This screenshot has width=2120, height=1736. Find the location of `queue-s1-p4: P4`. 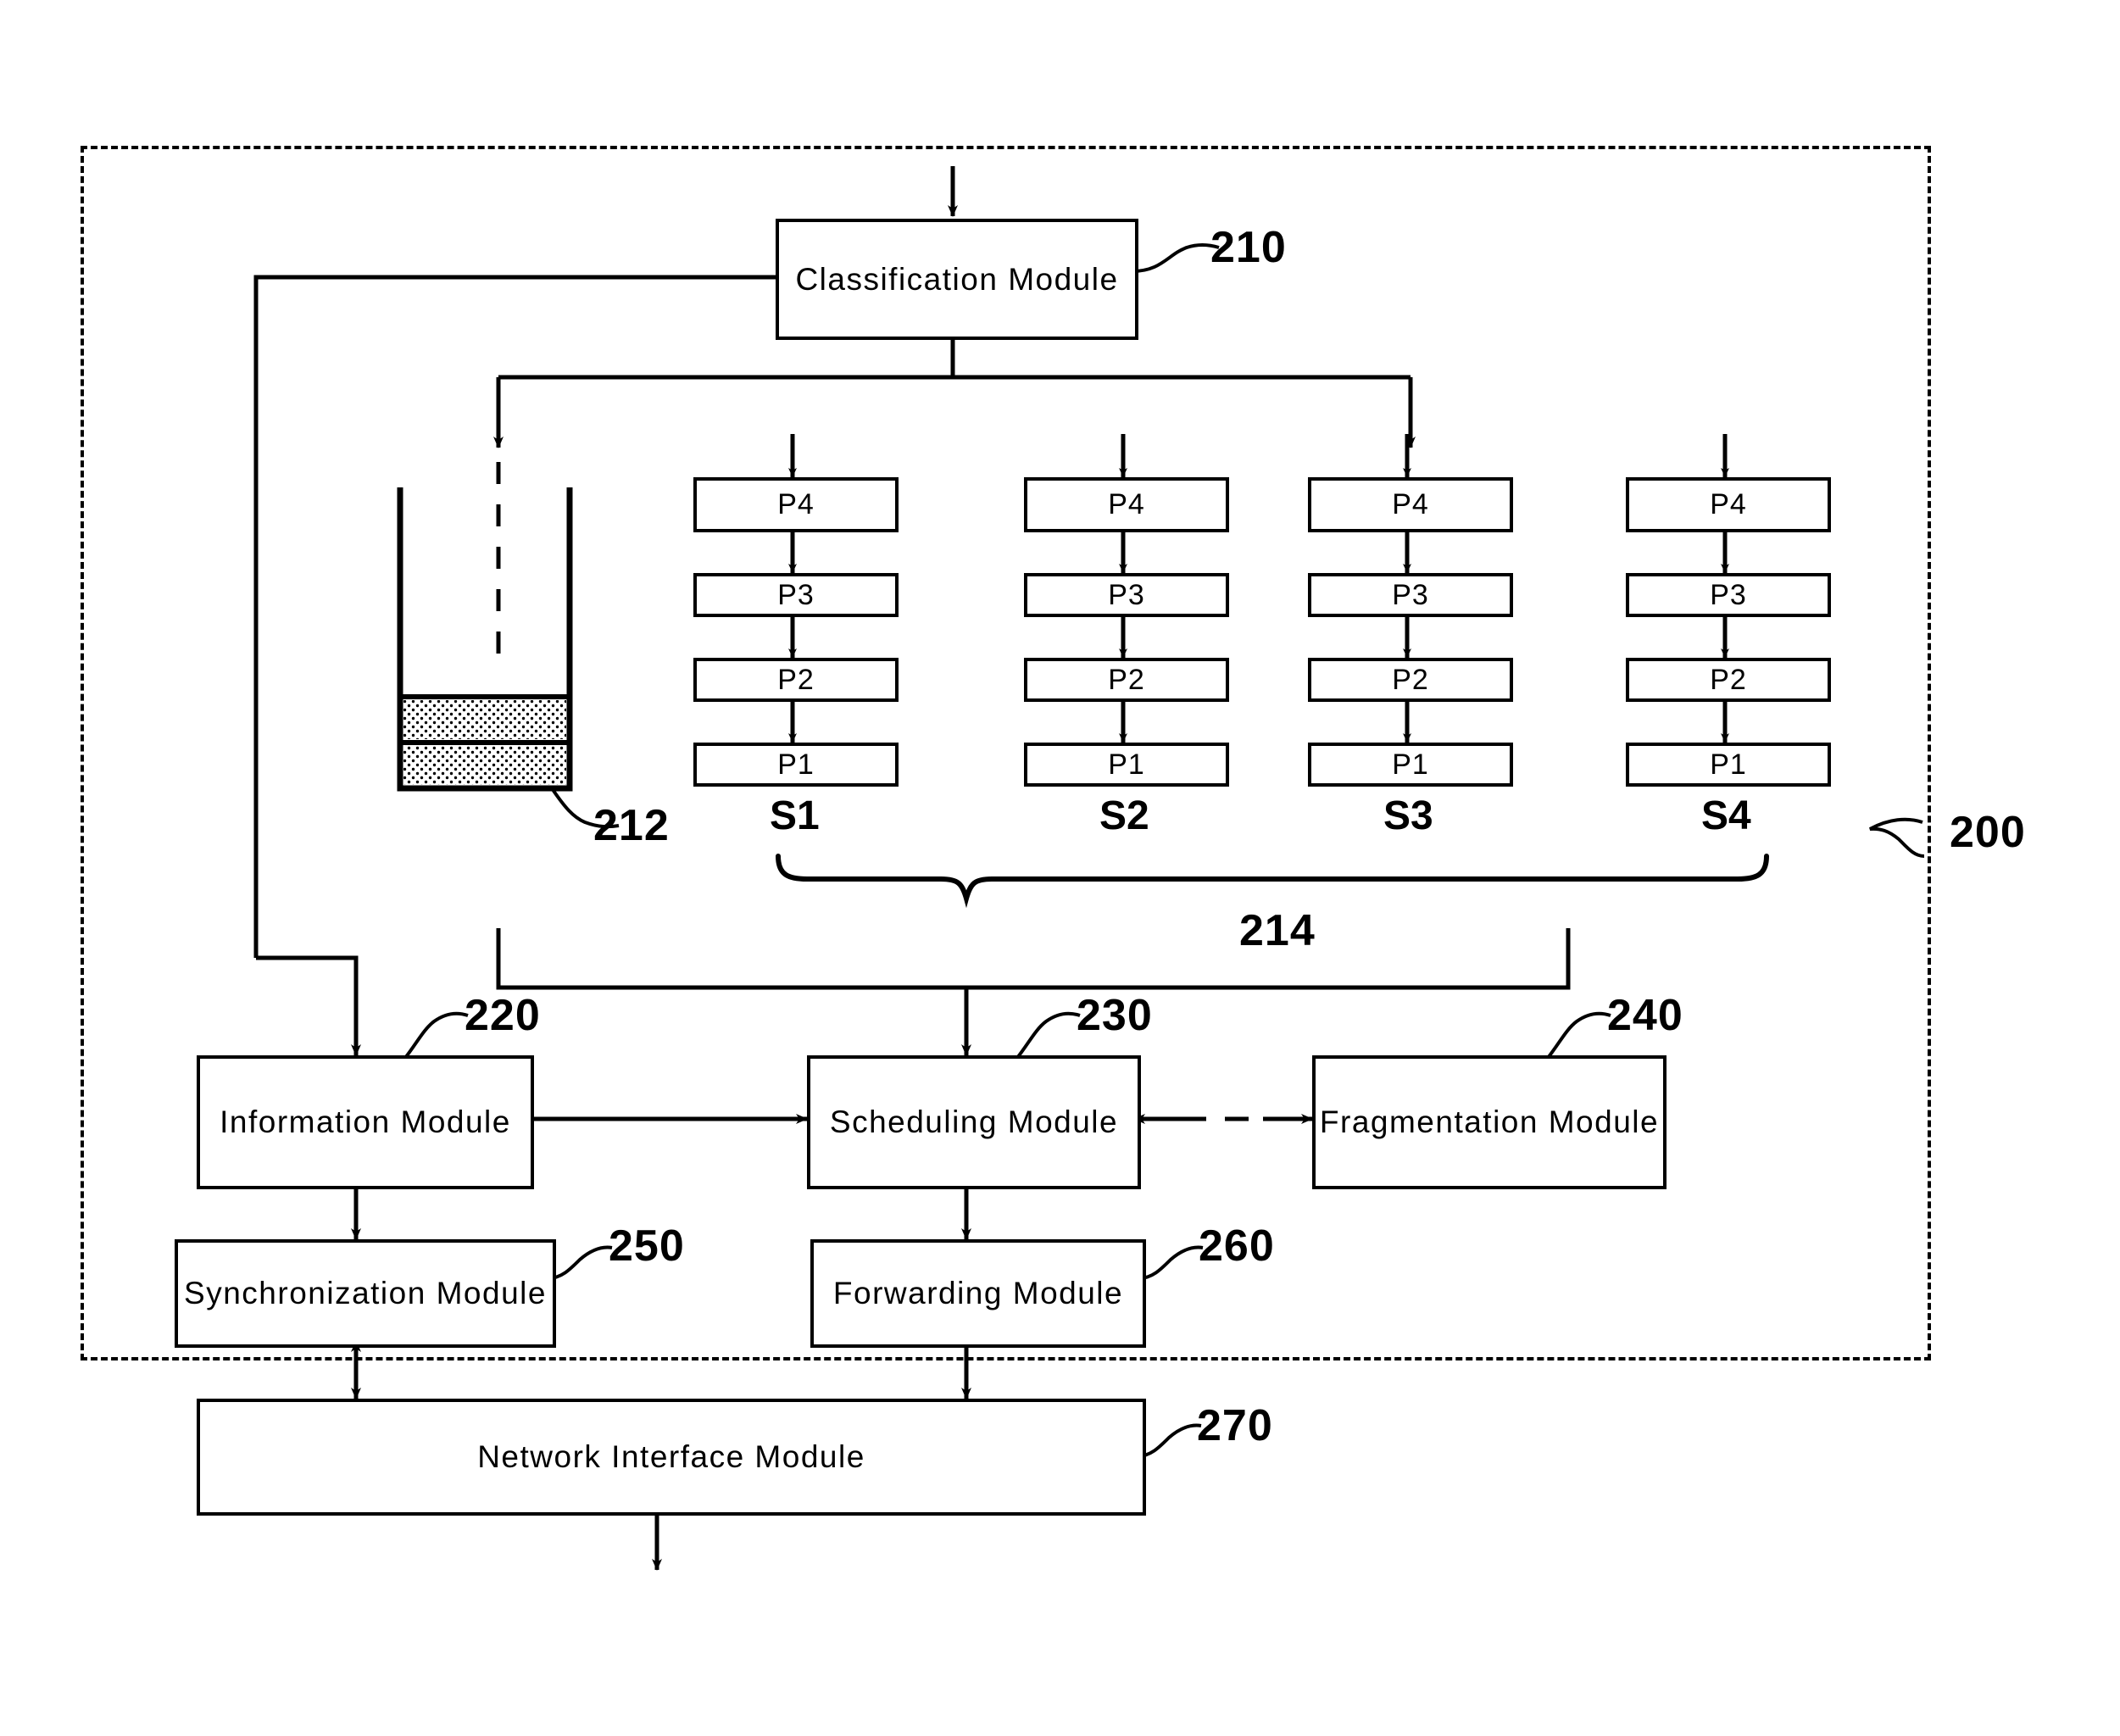

queue-s1-p4: P4 is located at coordinates (796, 504).